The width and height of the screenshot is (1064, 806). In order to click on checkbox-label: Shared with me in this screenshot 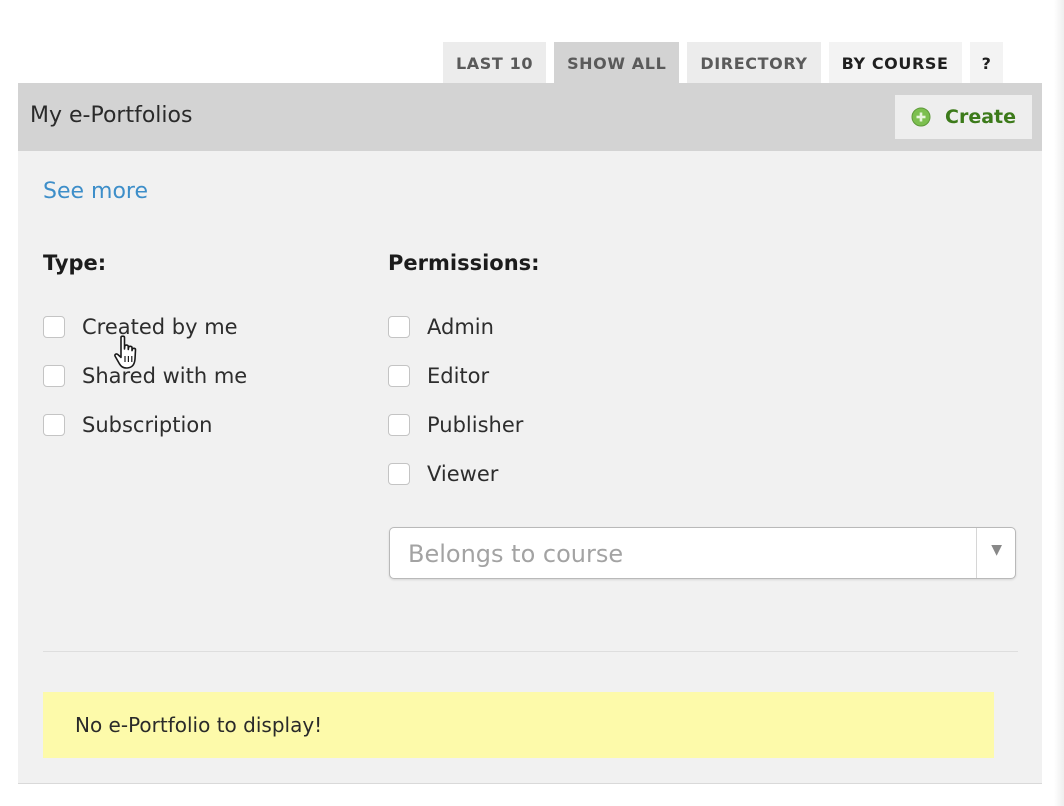, I will do `click(165, 376)`.